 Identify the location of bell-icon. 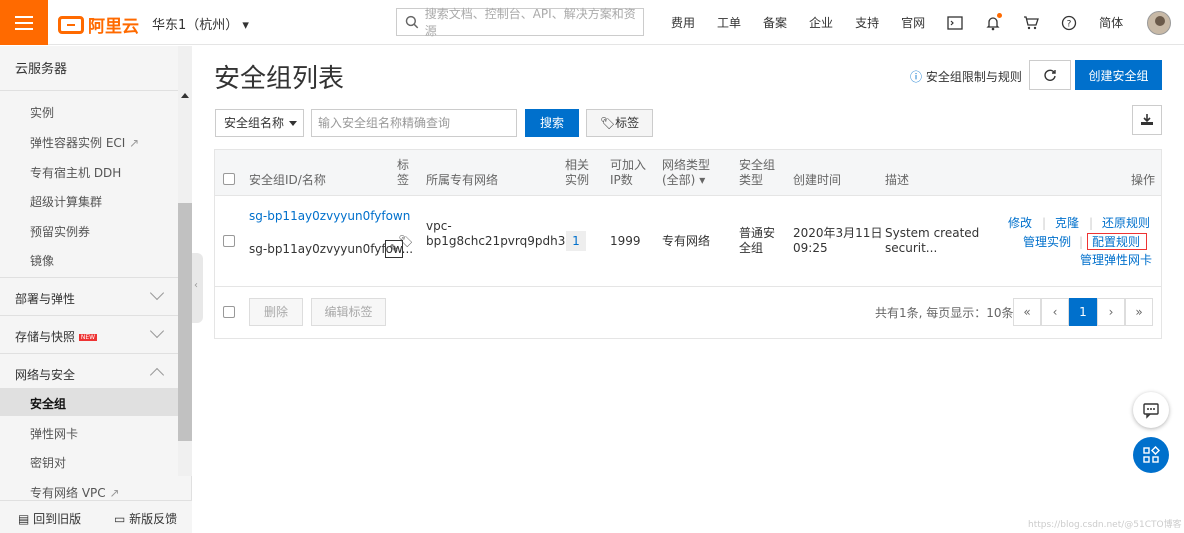
(993, 22).